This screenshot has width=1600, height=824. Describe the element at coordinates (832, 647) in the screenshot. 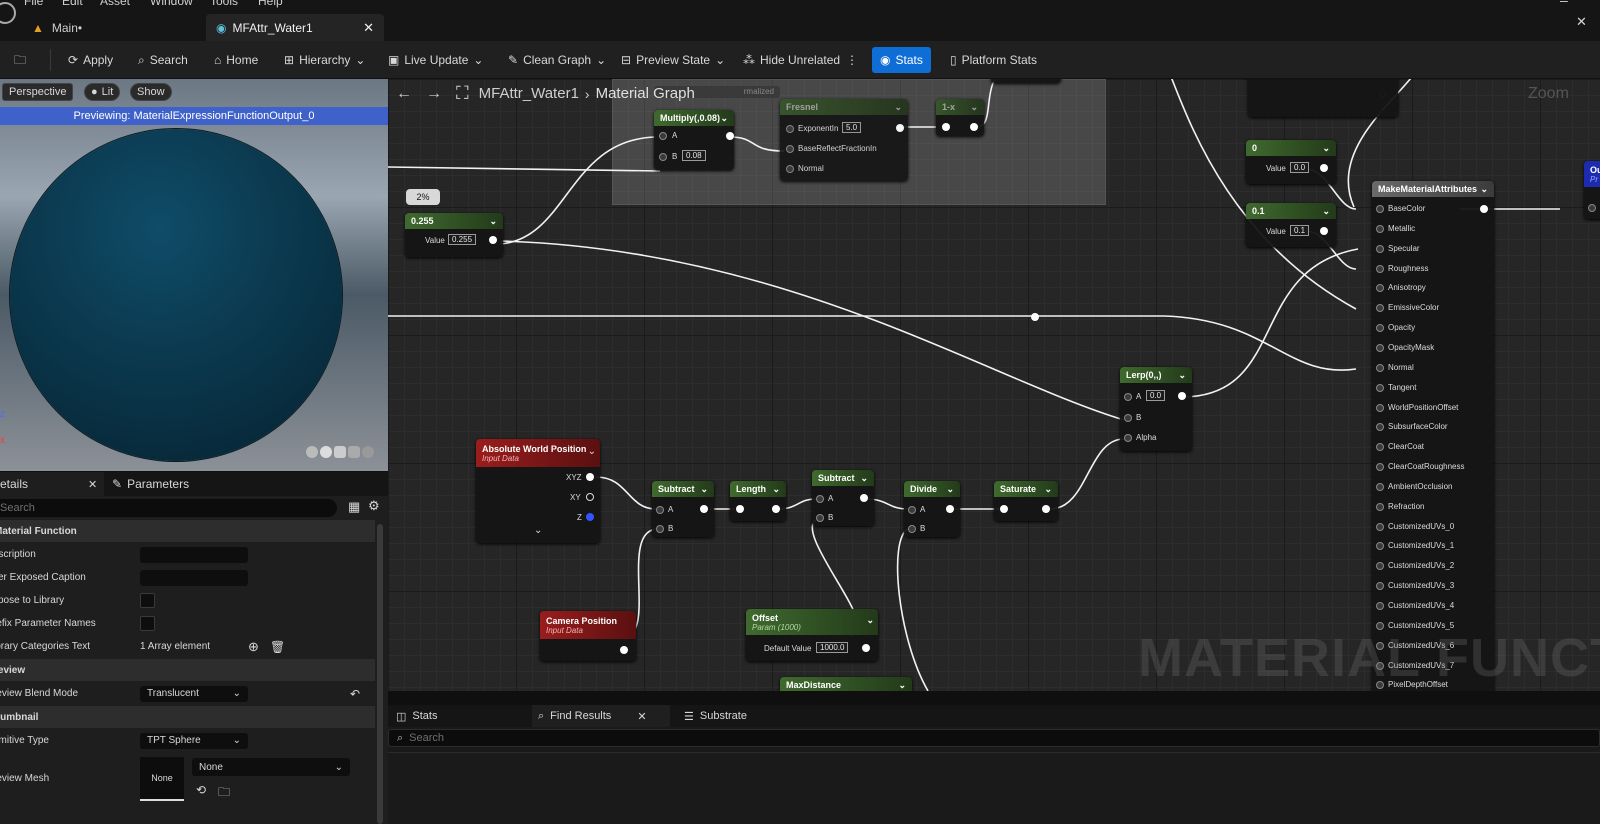

I see `offset-default-value: 1000.0` at that location.